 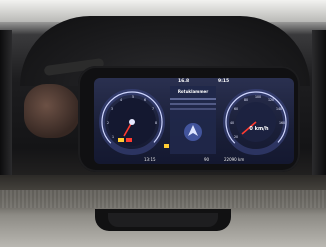 I want to click on media-title: Rotuklammer, so click(x=193, y=91).